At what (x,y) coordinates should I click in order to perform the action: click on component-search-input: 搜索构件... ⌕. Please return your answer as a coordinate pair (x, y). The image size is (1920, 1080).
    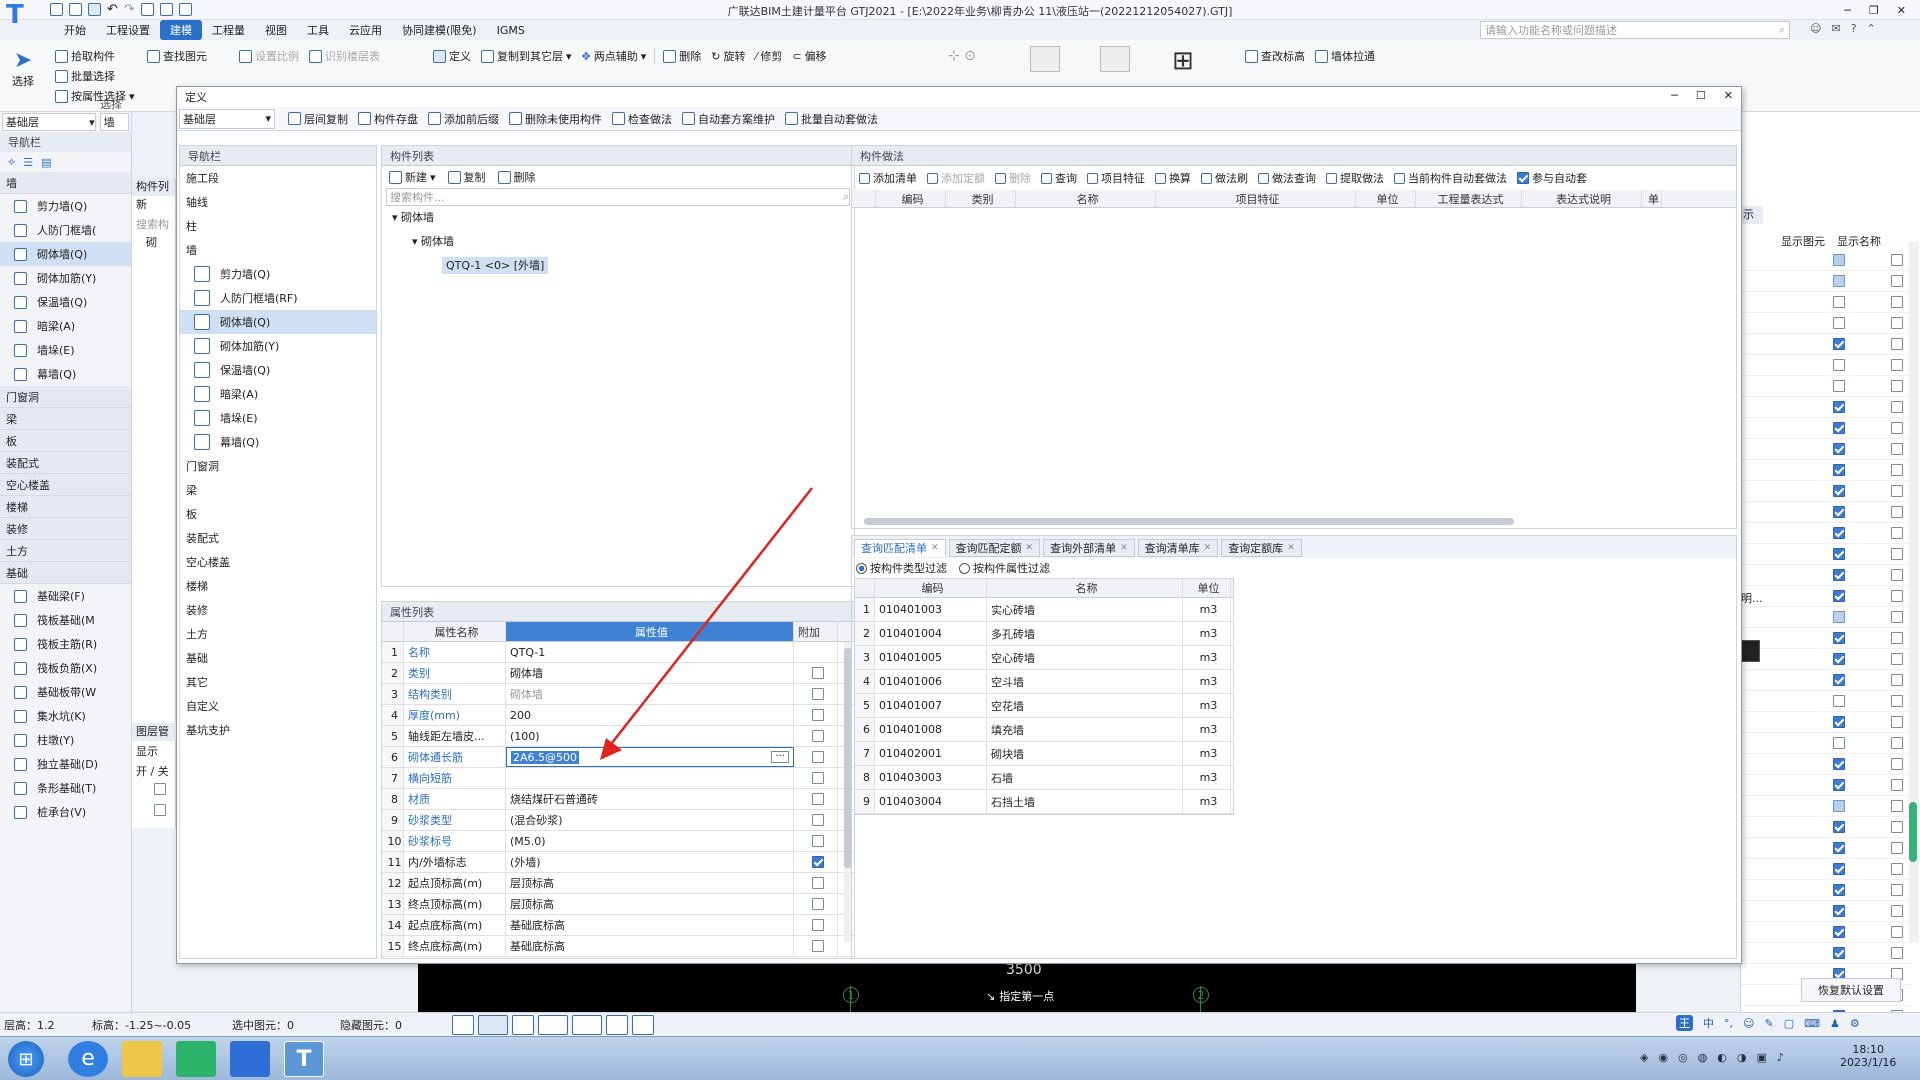
    Looking at the image, I should click on (618, 197).